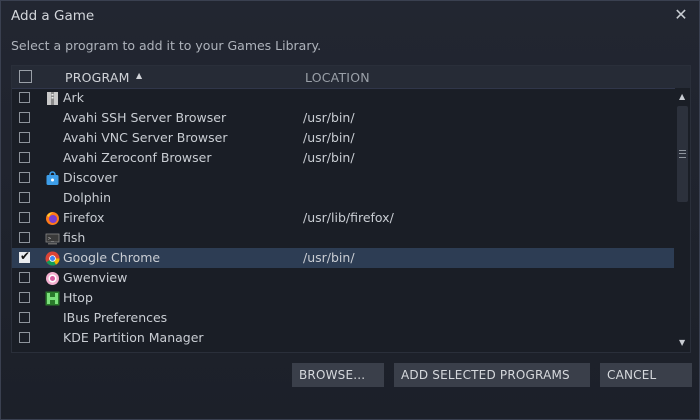  Describe the element at coordinates (74, 237) in the screenshot. I see `program-name: fish` at that location.